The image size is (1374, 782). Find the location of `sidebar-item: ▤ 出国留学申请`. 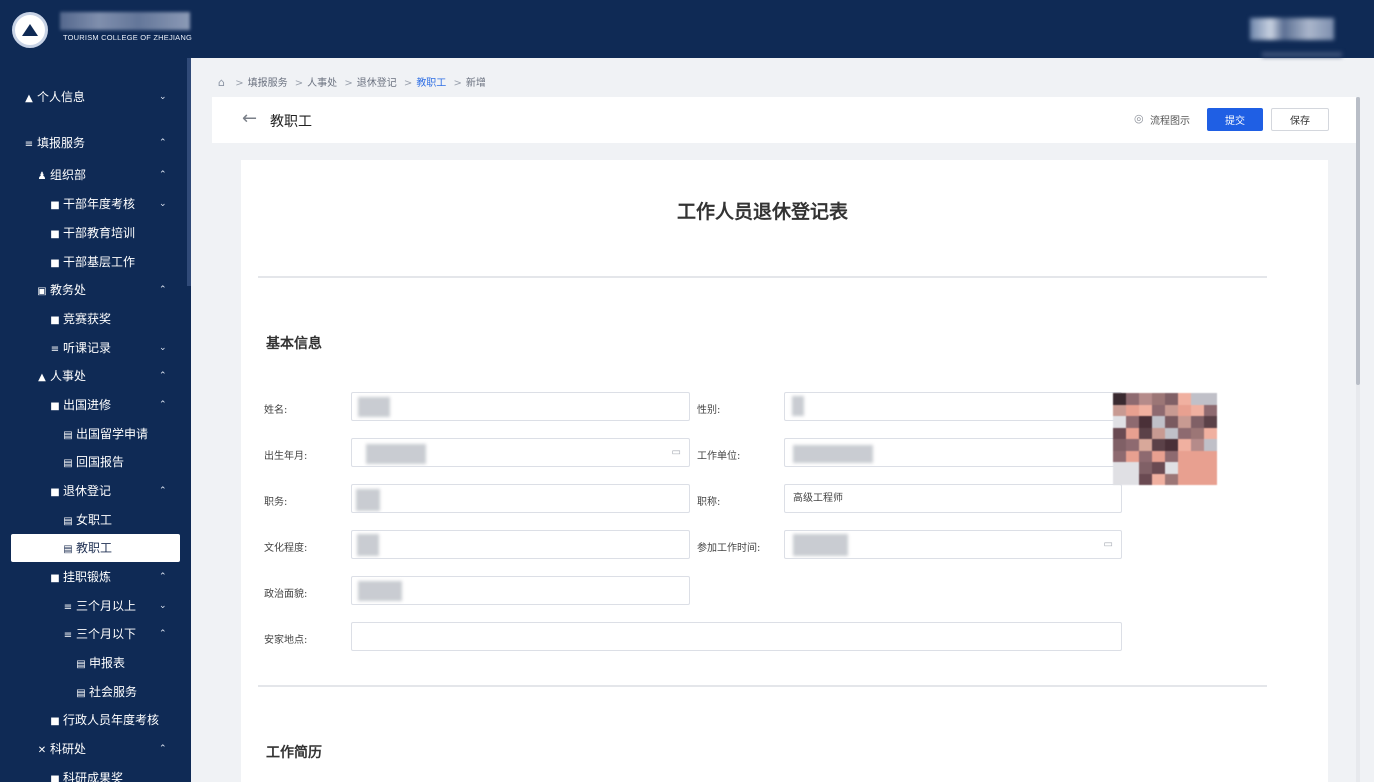

sidebar-item: ▤ 出国留学申请 is located at coordinates (95, 434).